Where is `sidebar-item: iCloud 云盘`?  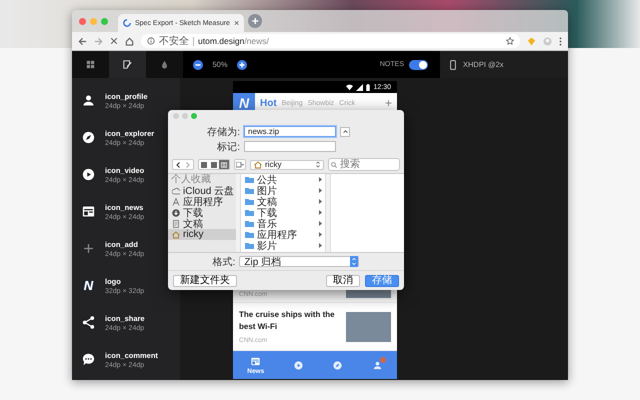 sidebar-item: iCloud 云盘 is located at coordinates (202, 190).